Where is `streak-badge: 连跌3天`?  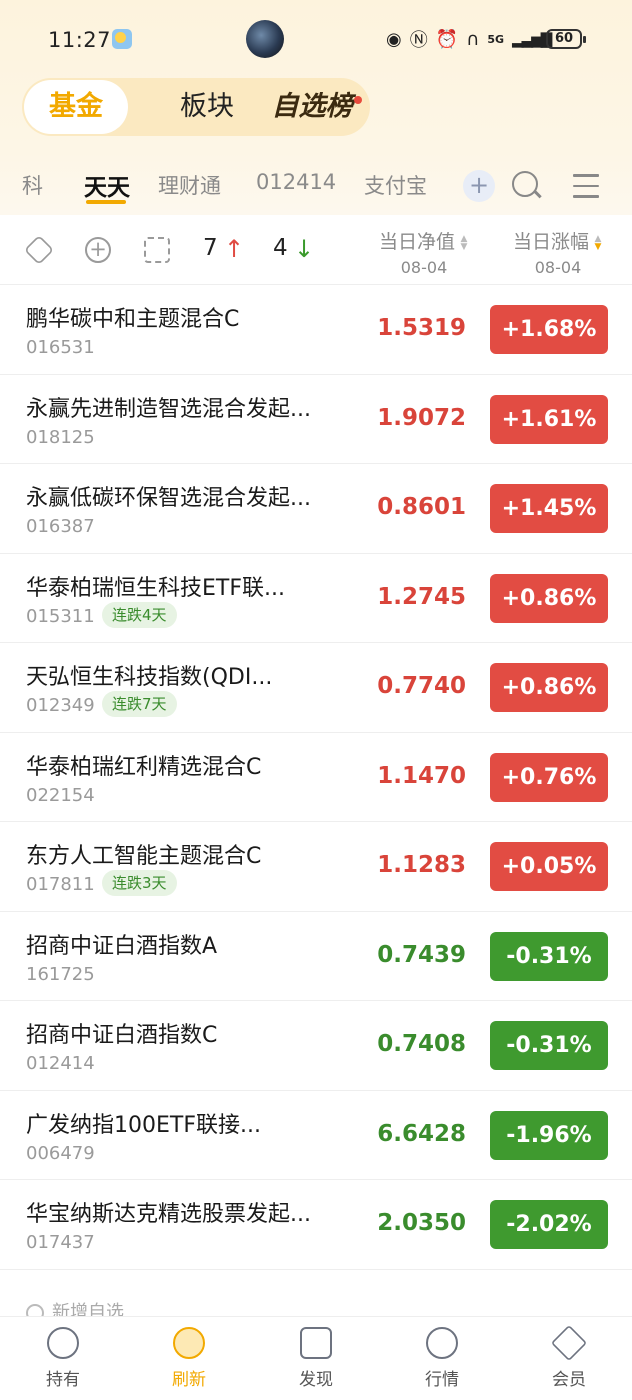
streak-badge: 连跌3天 is located at coordinates (139, 883).